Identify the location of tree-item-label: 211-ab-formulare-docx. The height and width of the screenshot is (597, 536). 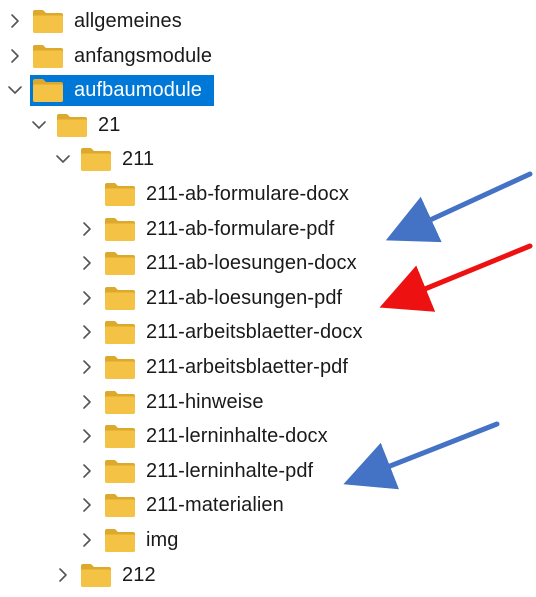
(247, 194).